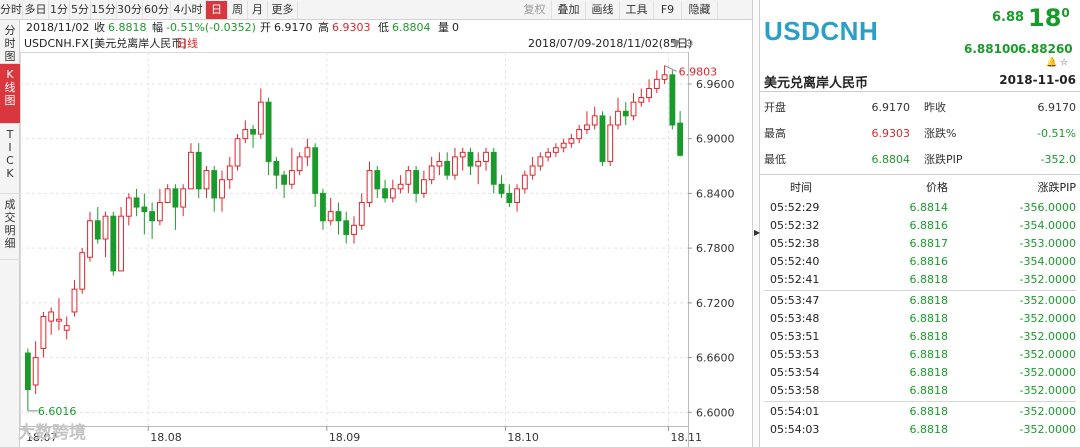  I want to click on tool-button: 工具, so click(637, 10).